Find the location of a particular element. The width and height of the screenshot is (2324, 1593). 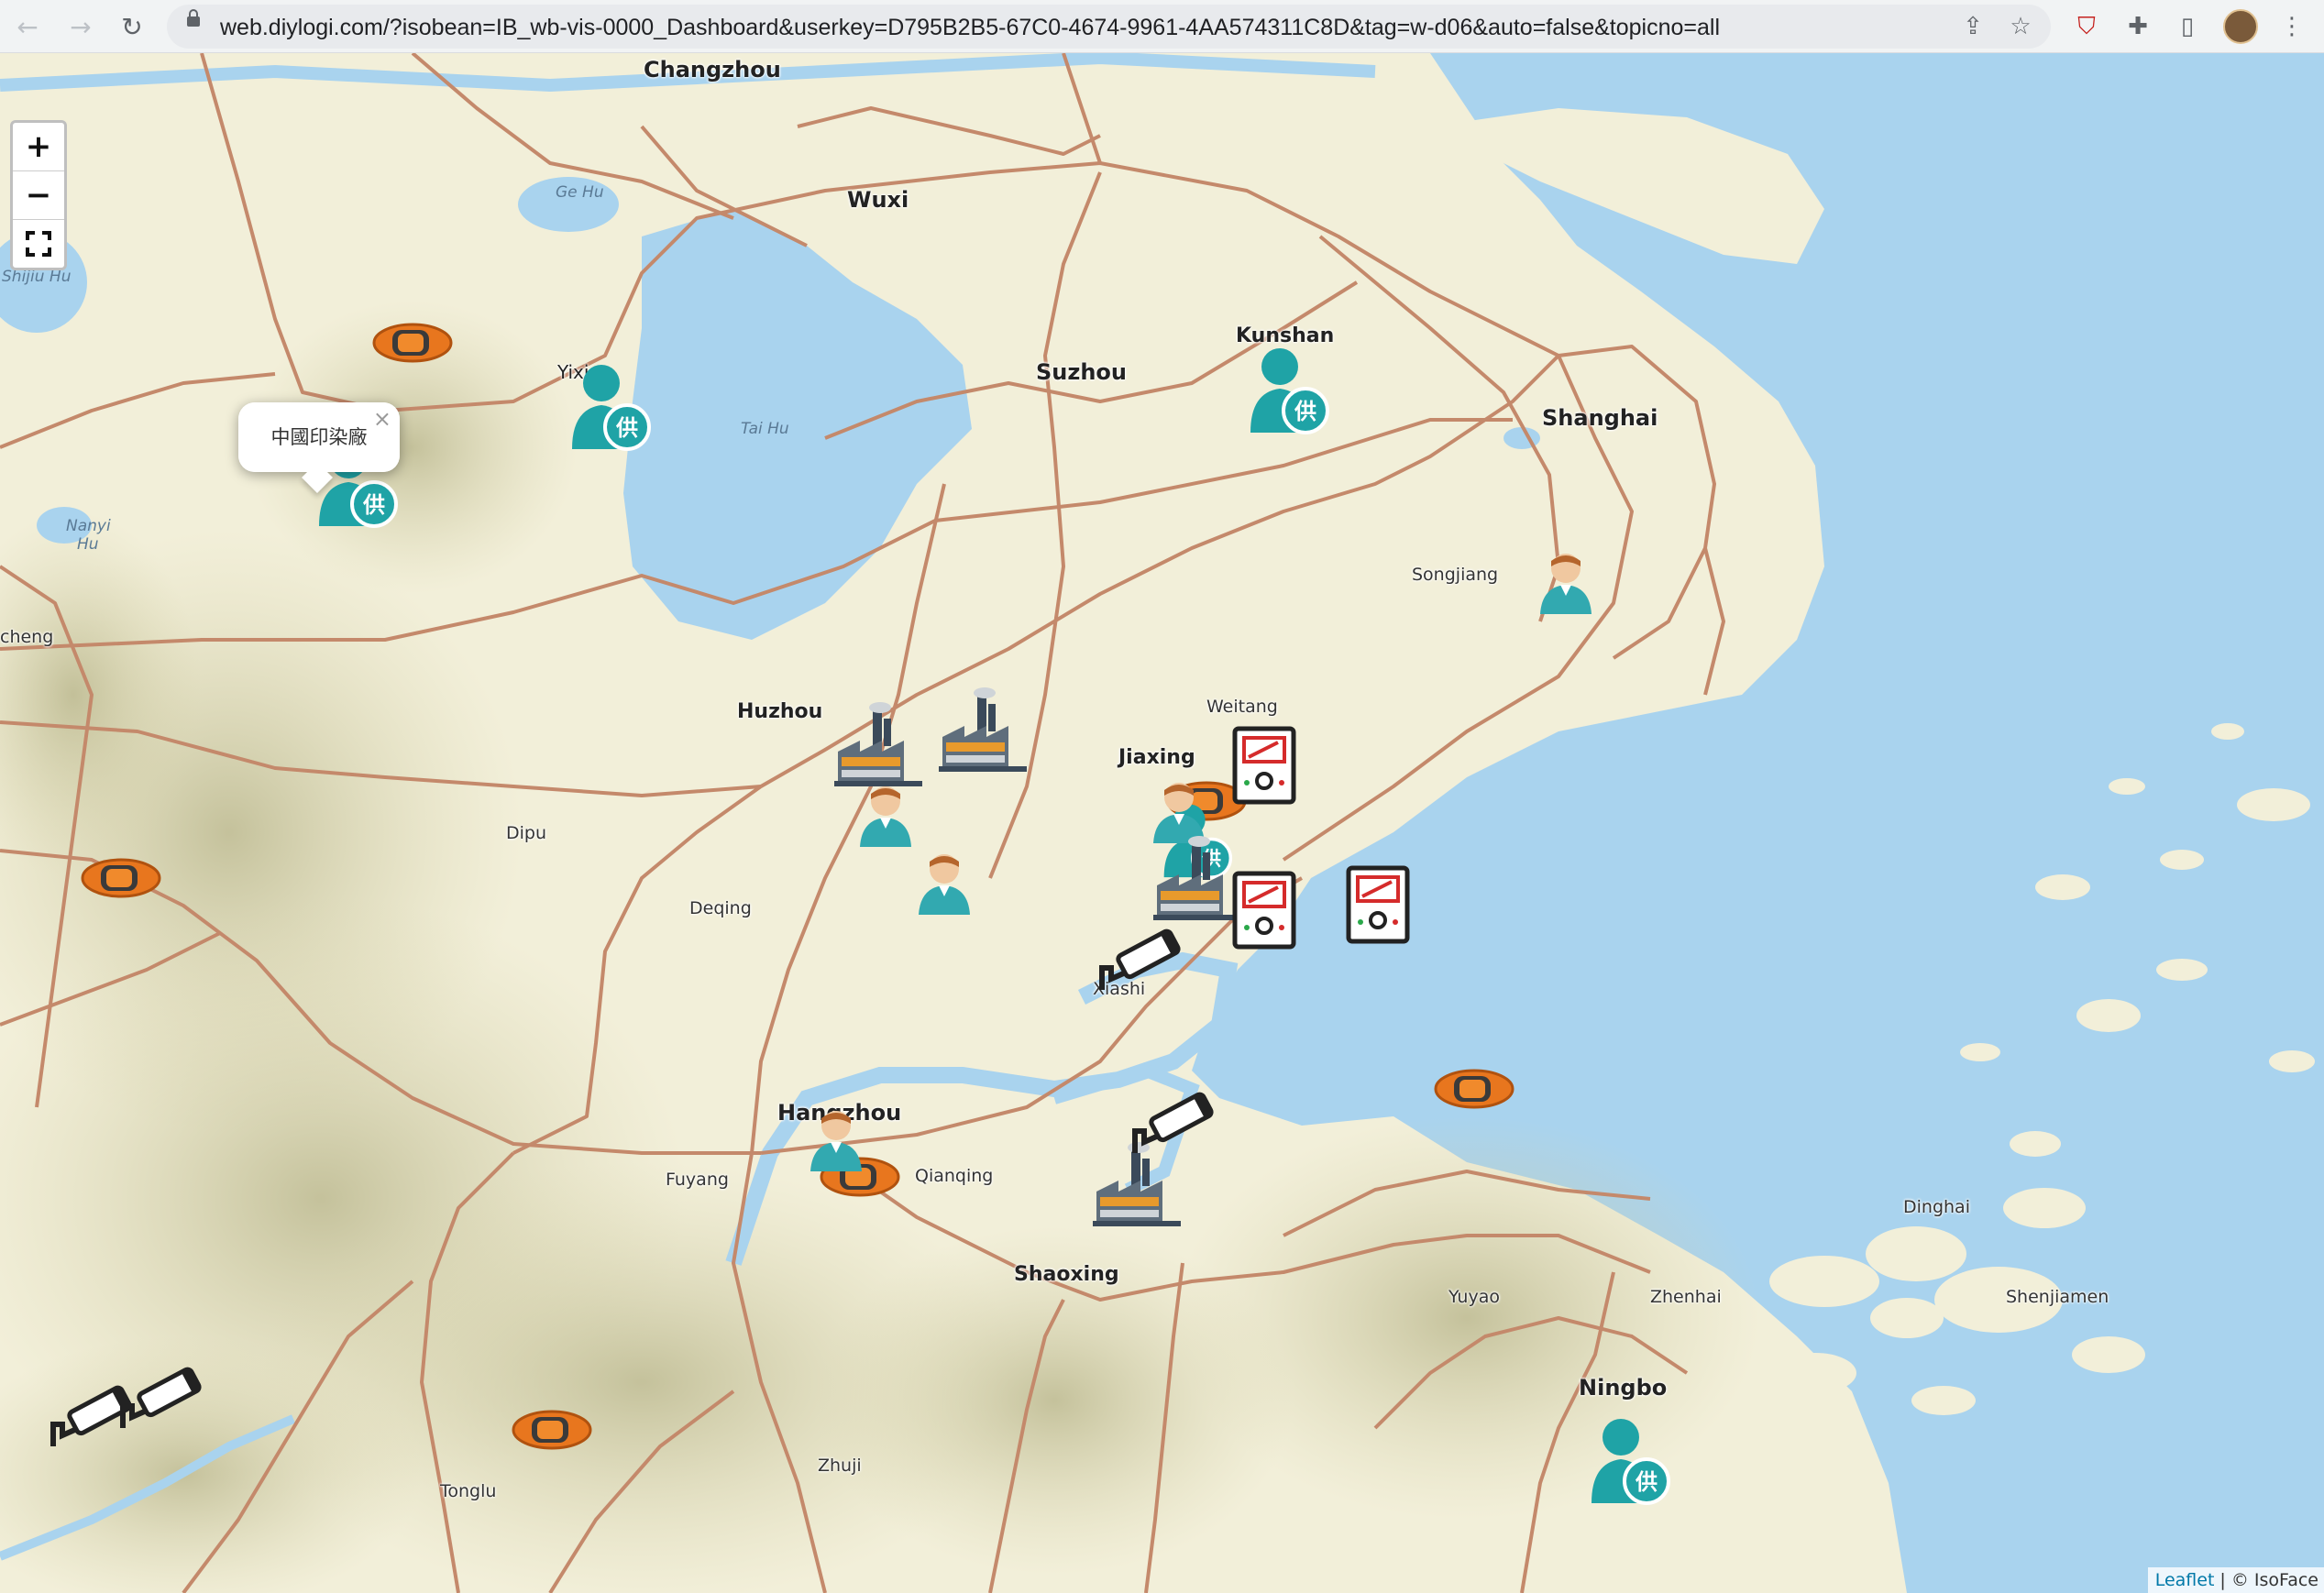

water-label-taihu: Tai Hu is located at coordinates (765, 429).